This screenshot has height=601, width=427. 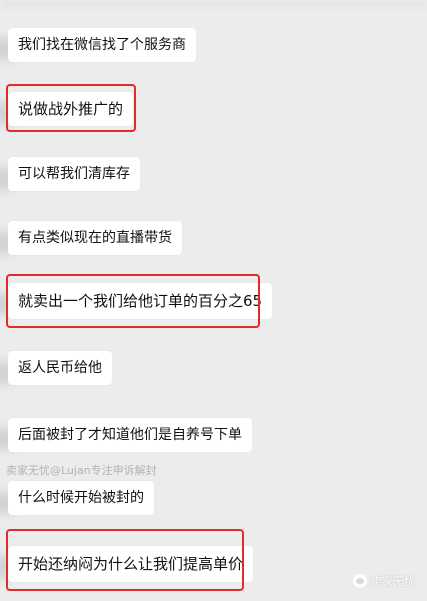 I want to click on sender-label: 卖家无忧@Lujan专注申诉解封, so click(x=81, y=470).